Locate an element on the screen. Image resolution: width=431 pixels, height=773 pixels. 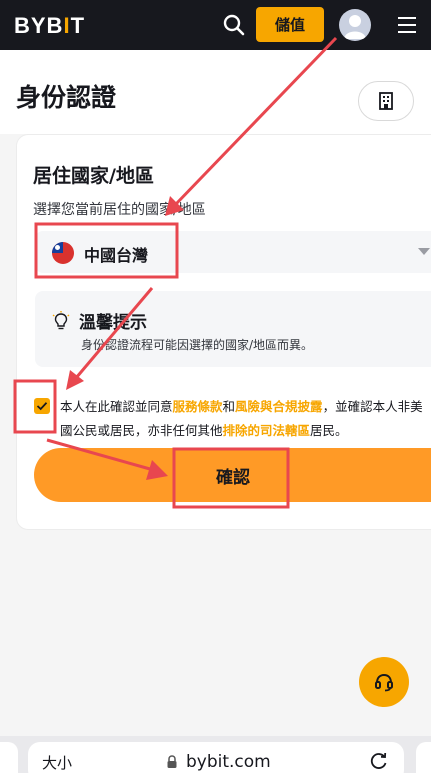
url-field: 大小 bybit.com is located at coordinates (216, 757).